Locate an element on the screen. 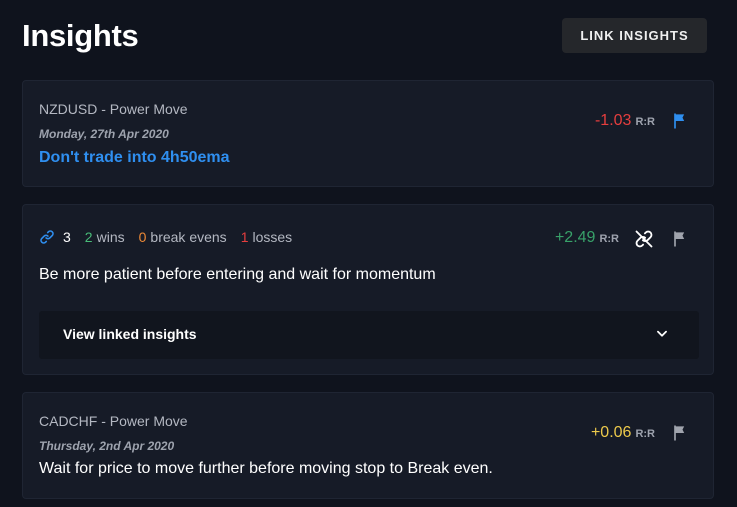 This screenshot has width=737, height=507. link-insights-button: LINK INSIGHTS is located at coordinates (634, 35).